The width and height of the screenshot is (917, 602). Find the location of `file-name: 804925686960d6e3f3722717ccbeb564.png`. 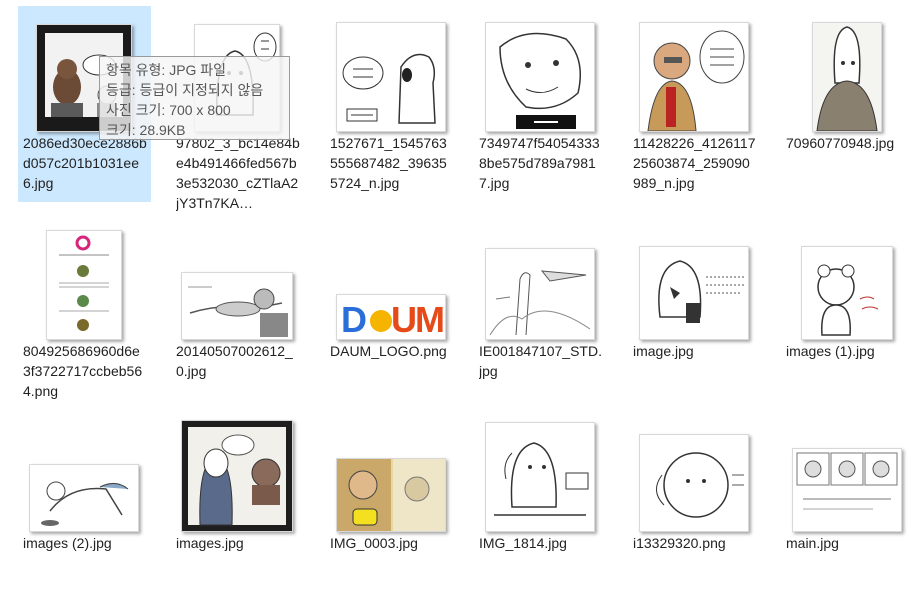

file-name: 804925686960d6e3f3722717ccbeb564.png is located at coordinates (83, 371).